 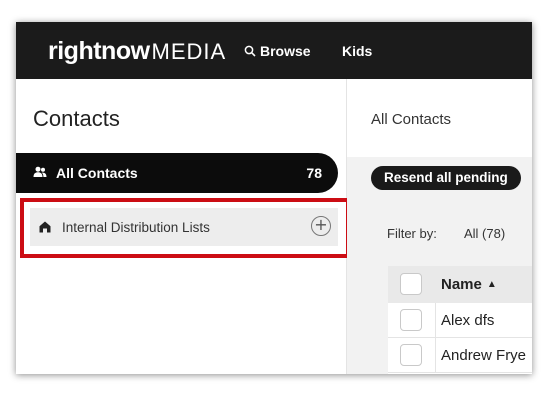 What do you see at coordinates (136, 227) in the screenshot?
I see `sidebar-item-label: Internal Distribution Lists` at bounding box center [136, 227].